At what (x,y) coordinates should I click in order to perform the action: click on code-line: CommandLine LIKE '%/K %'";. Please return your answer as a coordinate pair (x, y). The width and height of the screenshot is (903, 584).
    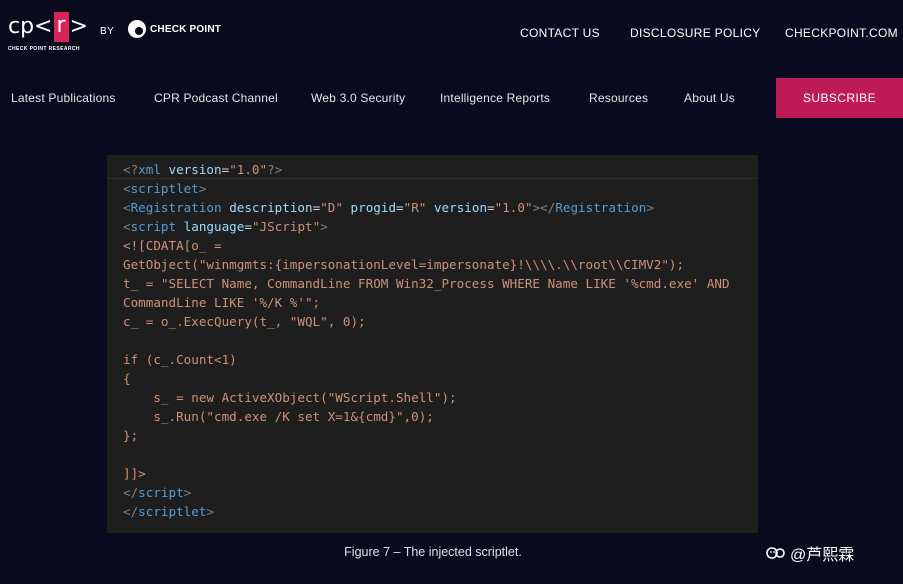
    Looking at the image, I should click on (432, 302).